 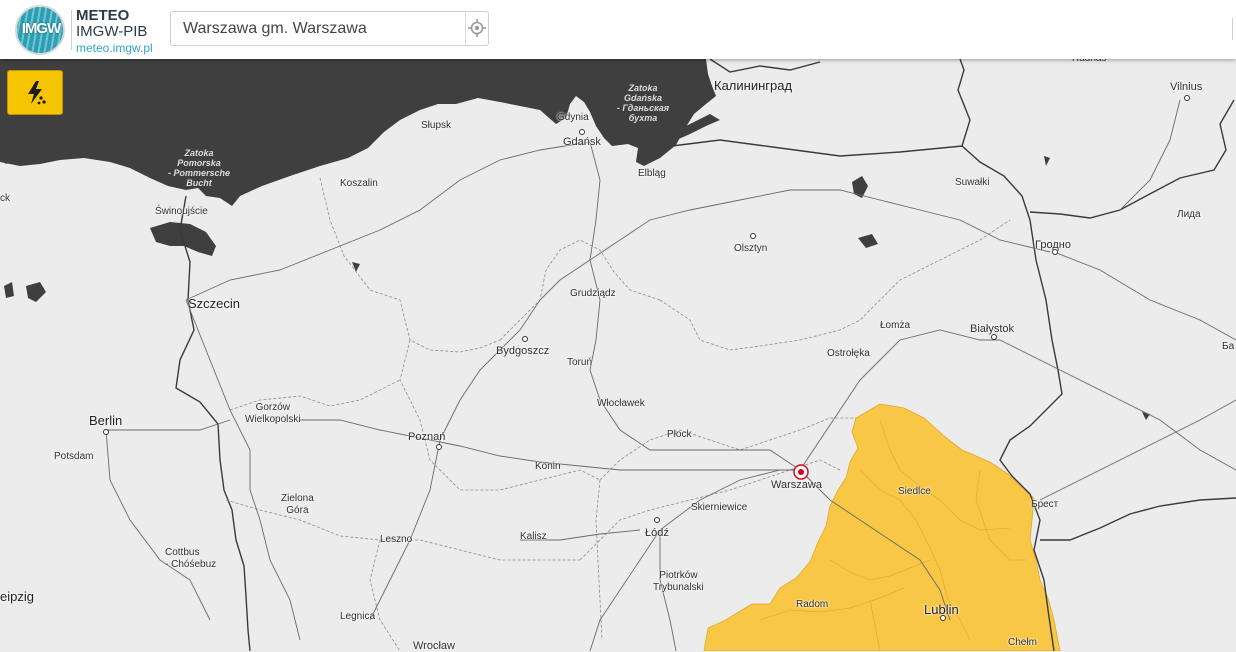 What do you see at coordinates (106, 420) in the screenshot?
I see `city-label: Berlin` at bounding box center [106, 420].